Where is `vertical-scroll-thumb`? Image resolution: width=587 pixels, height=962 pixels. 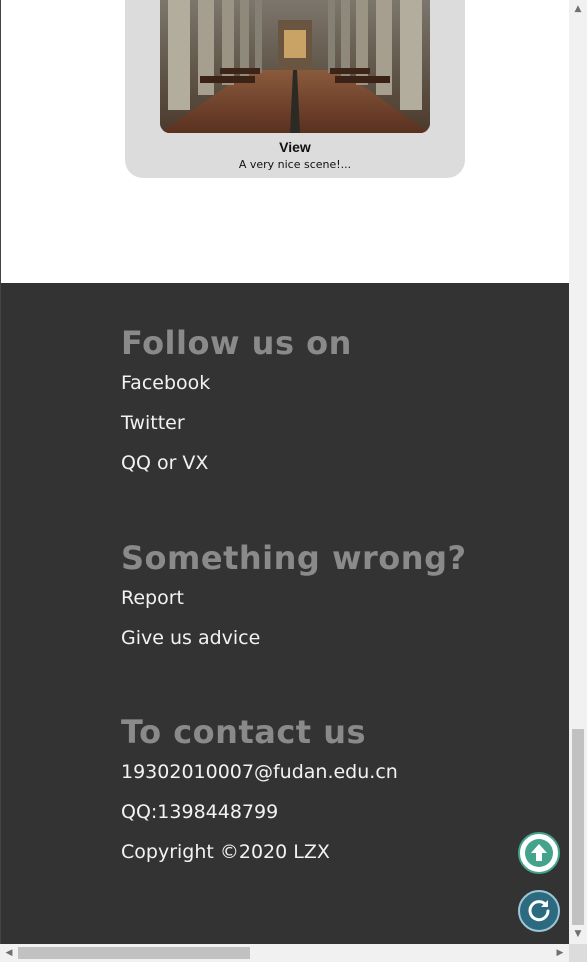 vertical-scroll-thumb is located at coordinates (578, 827).